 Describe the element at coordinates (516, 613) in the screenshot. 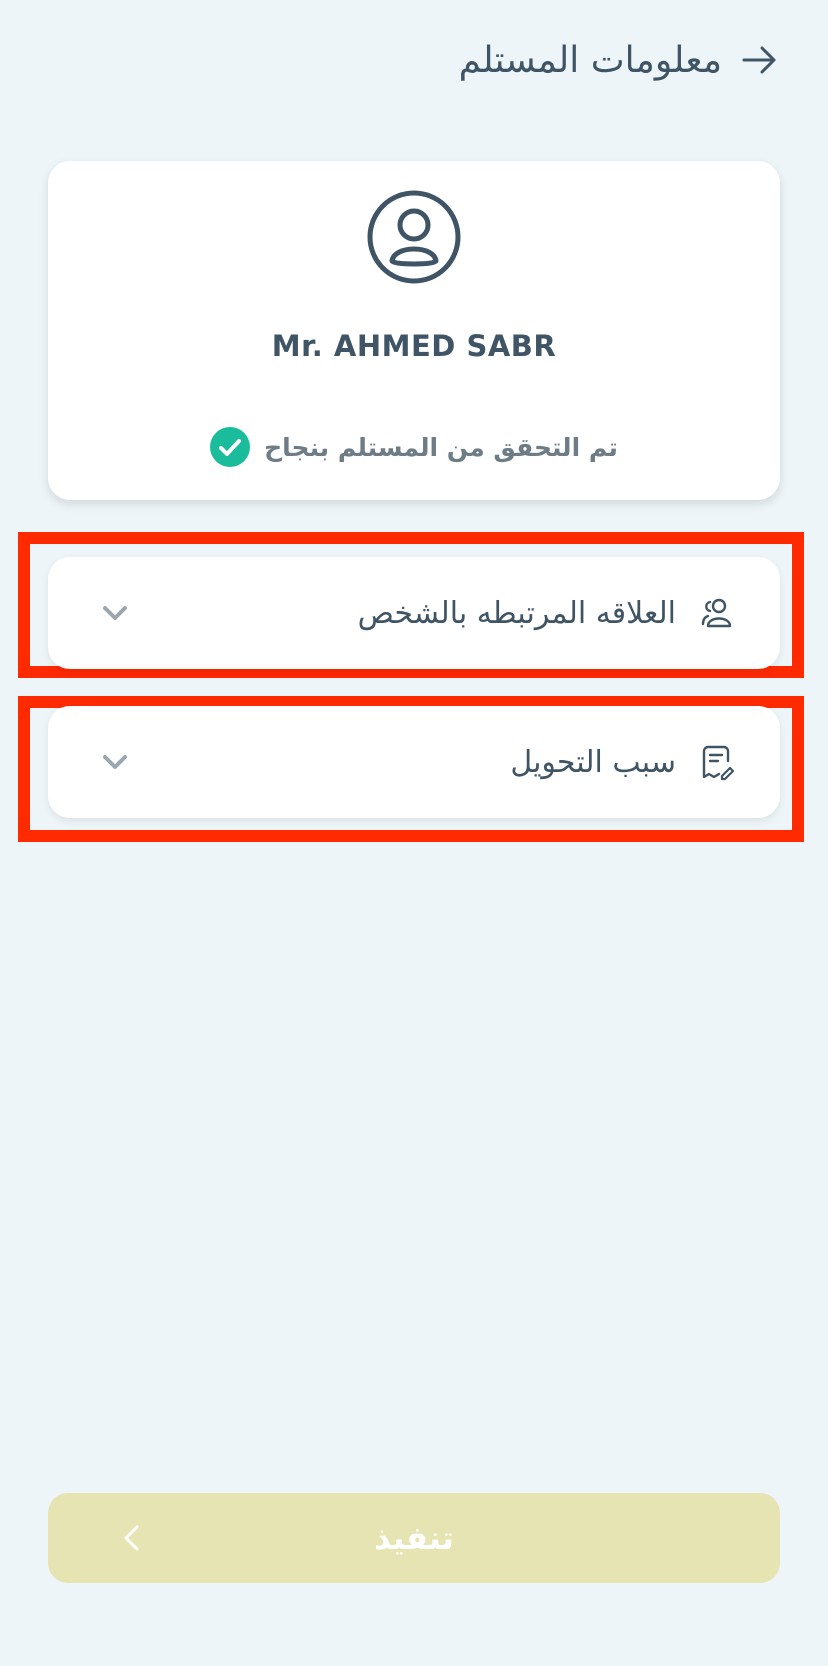

I see `relationship-label: العلاقه المرتبطه بالشخص` at that location.